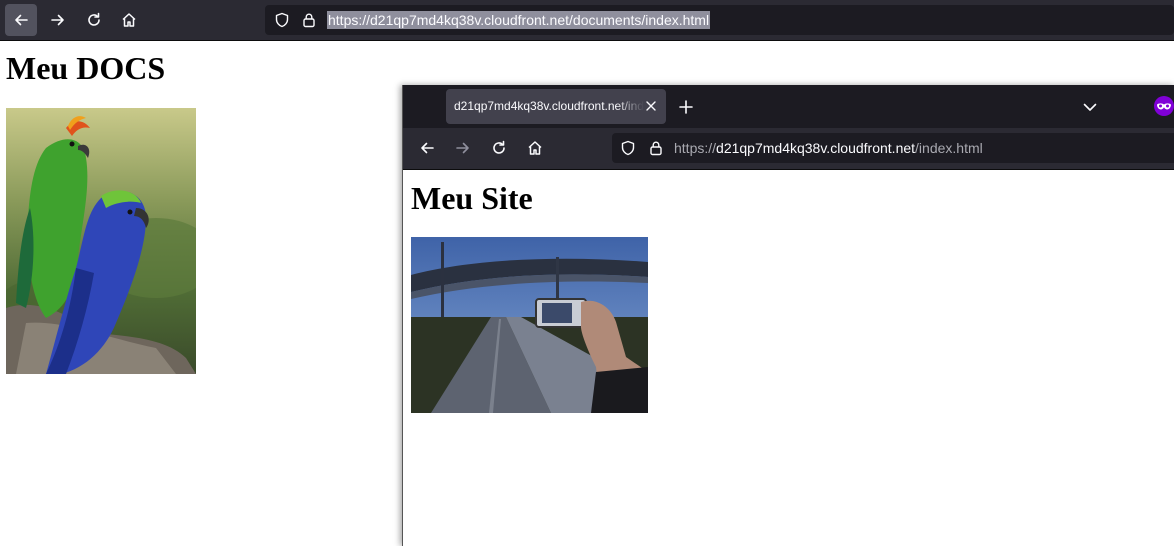  Describe the element at coordinates (1164, 106) in the screenshot. I see `private-browsing-mask-icon` at that location.